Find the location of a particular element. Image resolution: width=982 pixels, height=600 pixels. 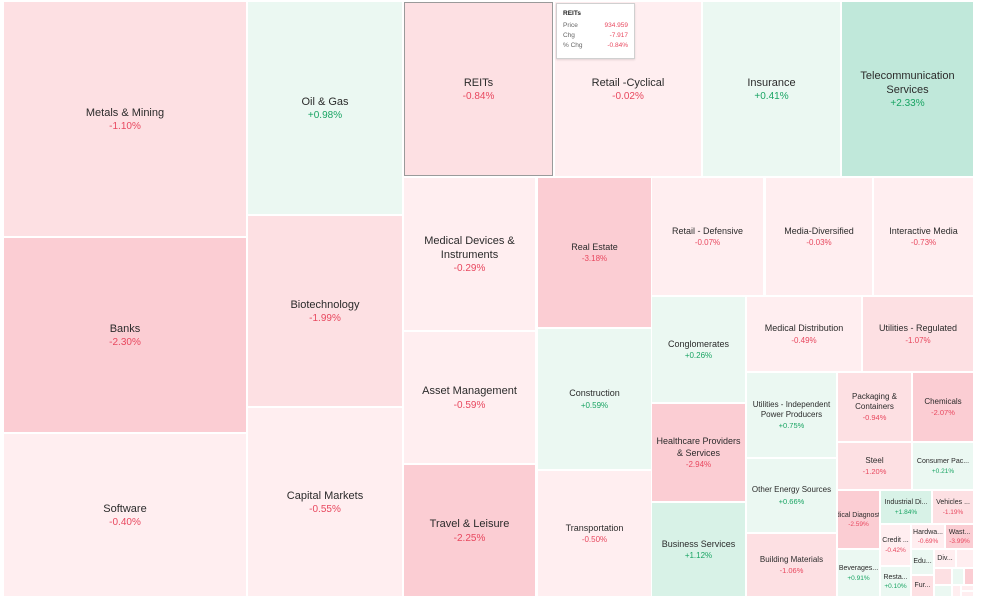

treemap-cell-asset-management: Asset Management -0.59% is located at coordinates (469, 397).